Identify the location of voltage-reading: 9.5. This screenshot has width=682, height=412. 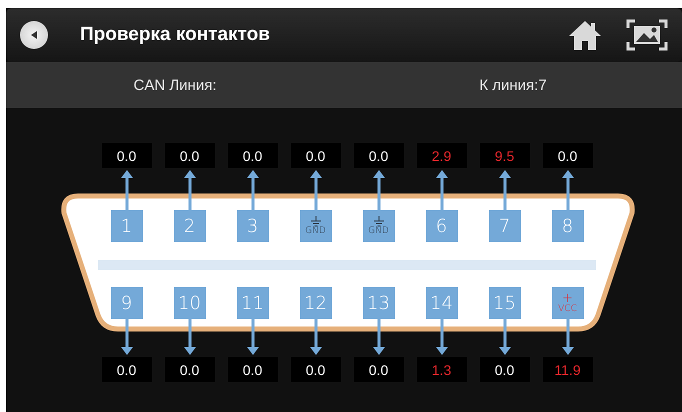
(505, 155).